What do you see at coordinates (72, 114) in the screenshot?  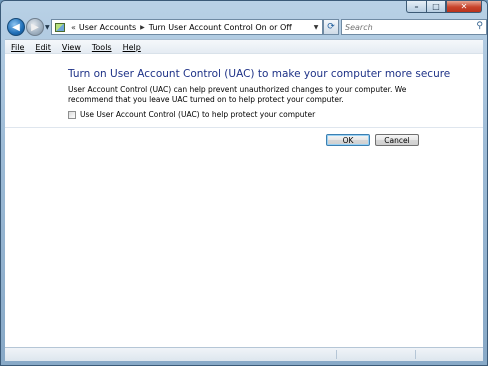 I see `uac-checkbox` at bounding box center [72, 114].